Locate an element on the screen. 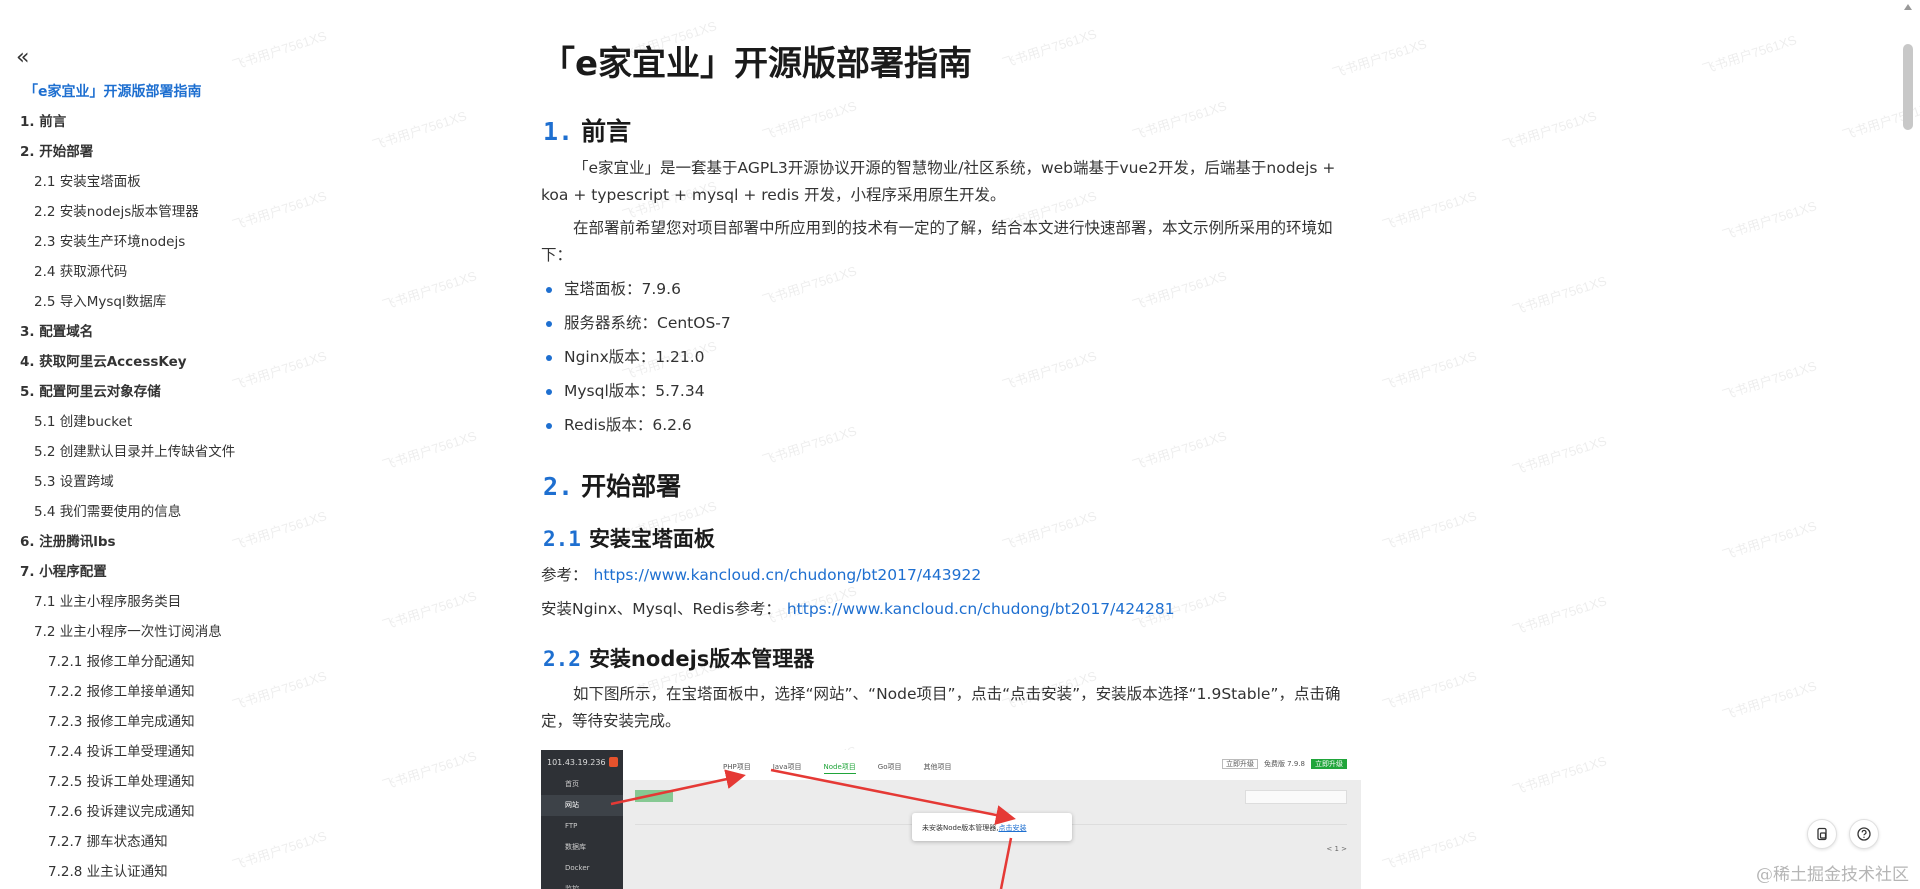  arrow-to-tab is located at coordinates (678, 787).